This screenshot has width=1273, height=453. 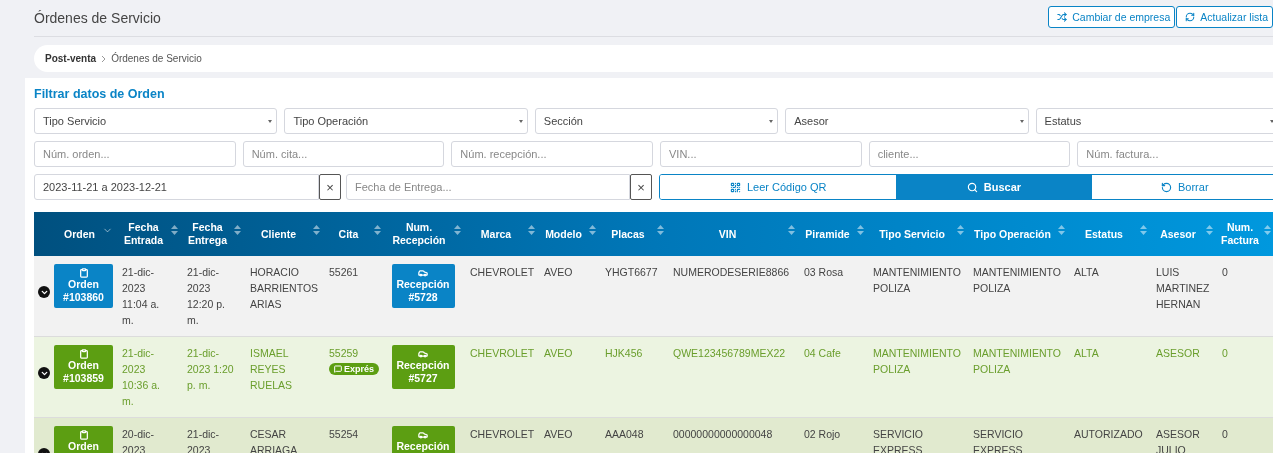 What do you see at coordinates (406, 121) in the screenshot?
I see `filter-dropdown: Tipo Operación` at bounding box center [406, 121].